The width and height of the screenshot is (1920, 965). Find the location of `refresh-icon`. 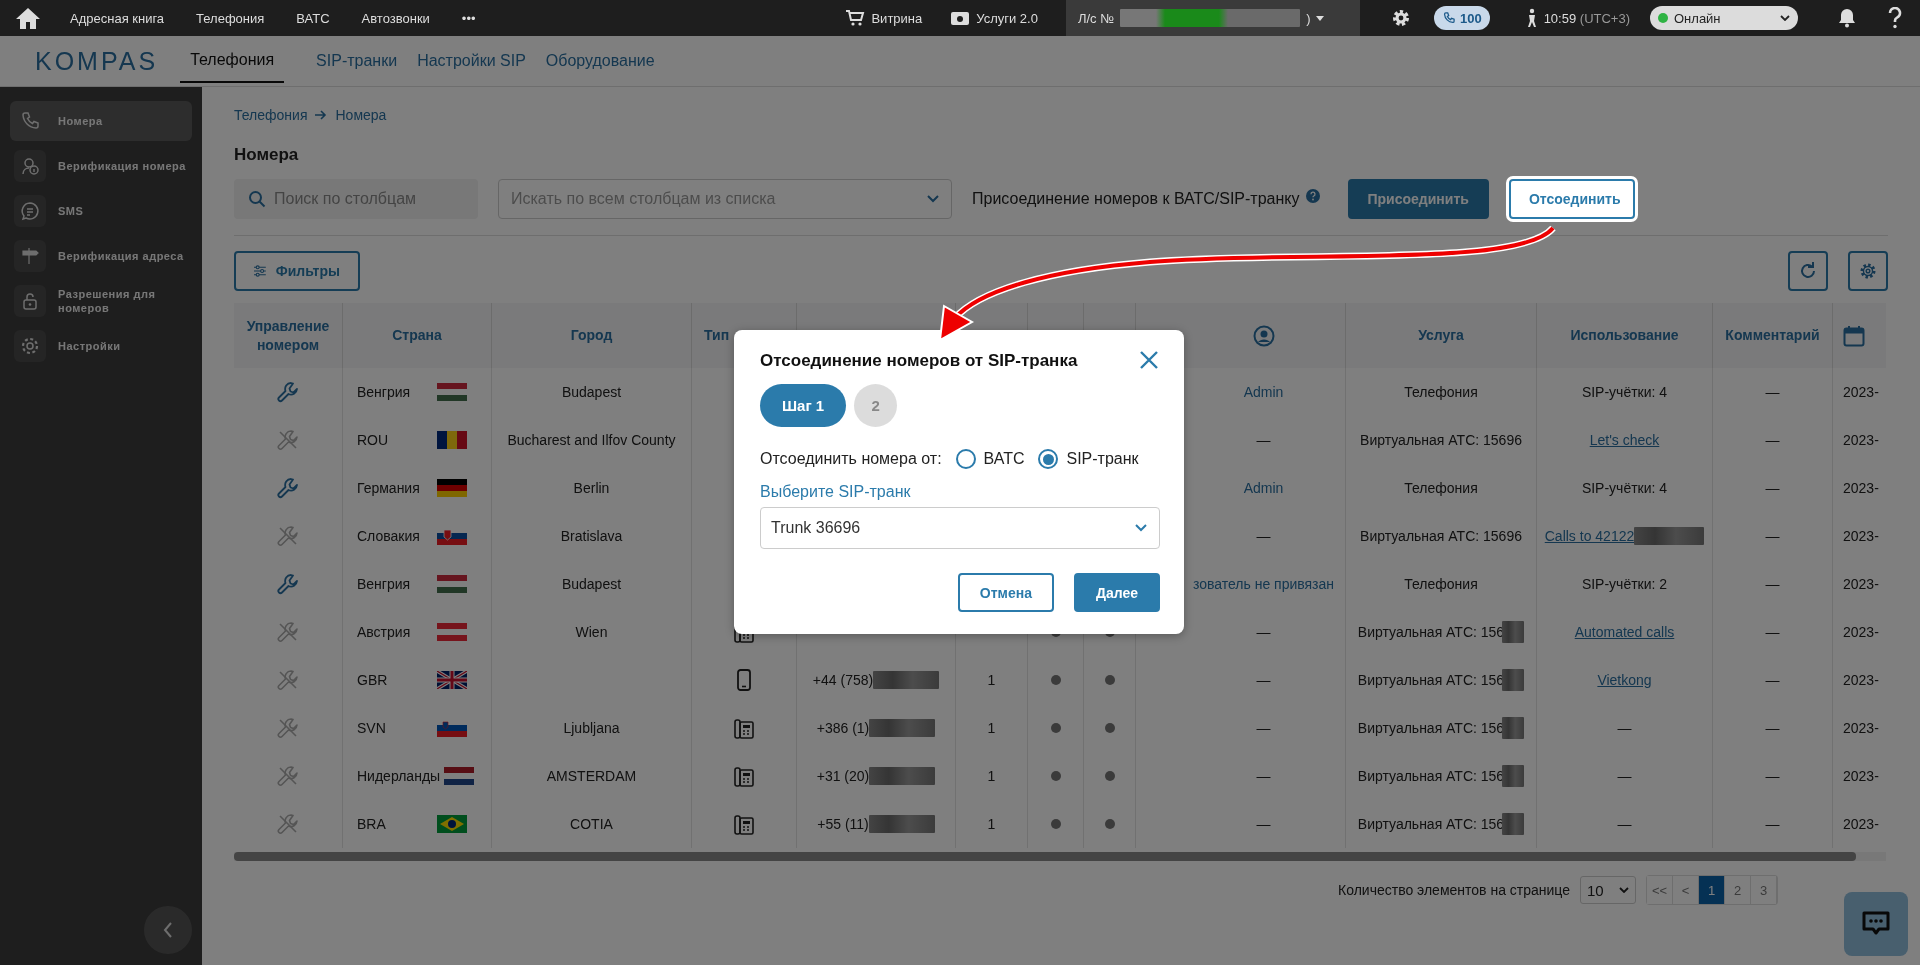

refresh-icon is located at coordinates (1808, 271).